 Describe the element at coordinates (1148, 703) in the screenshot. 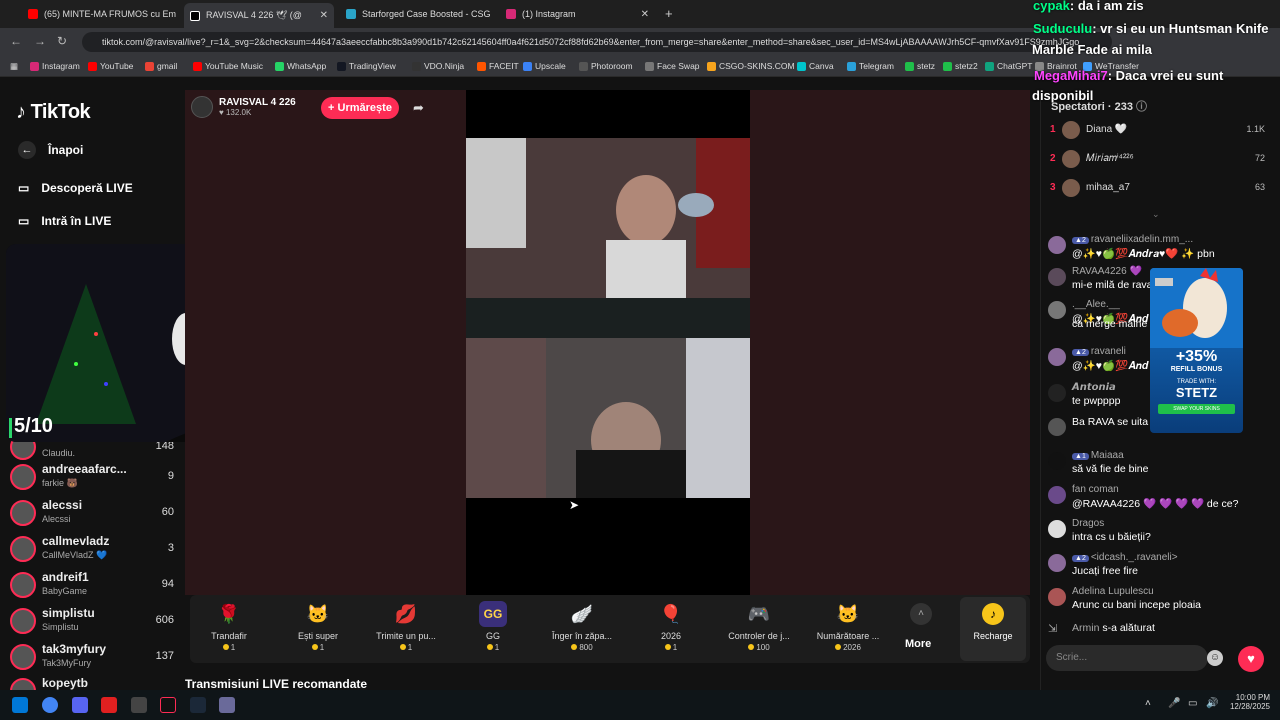

I see `tray-chevron-icon: ˄` at that location.